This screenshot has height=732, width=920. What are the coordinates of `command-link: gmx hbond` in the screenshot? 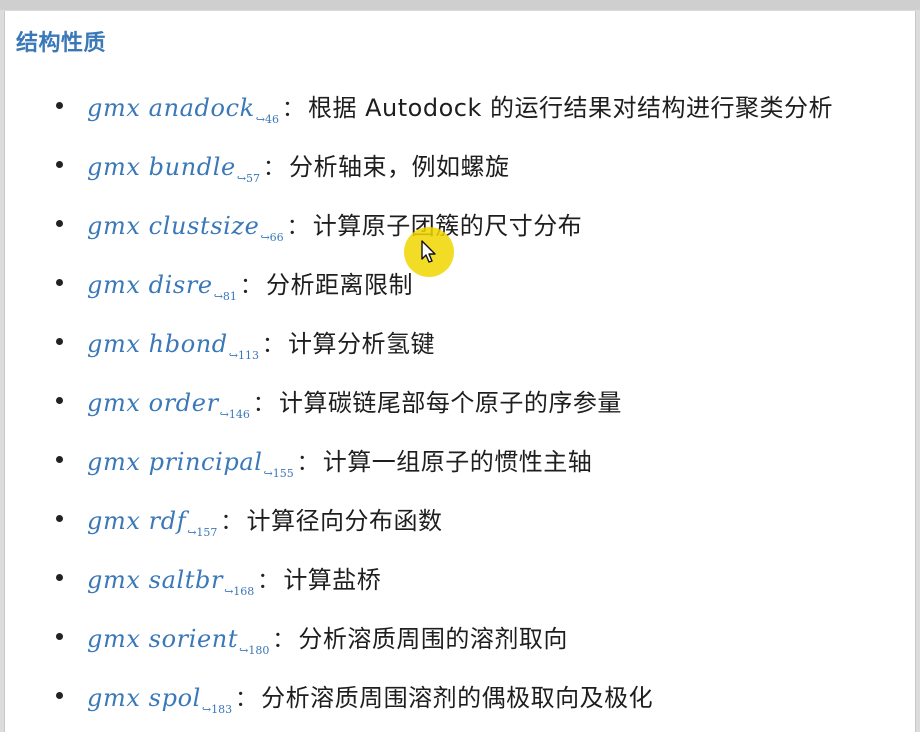 It's located at (157, 344).